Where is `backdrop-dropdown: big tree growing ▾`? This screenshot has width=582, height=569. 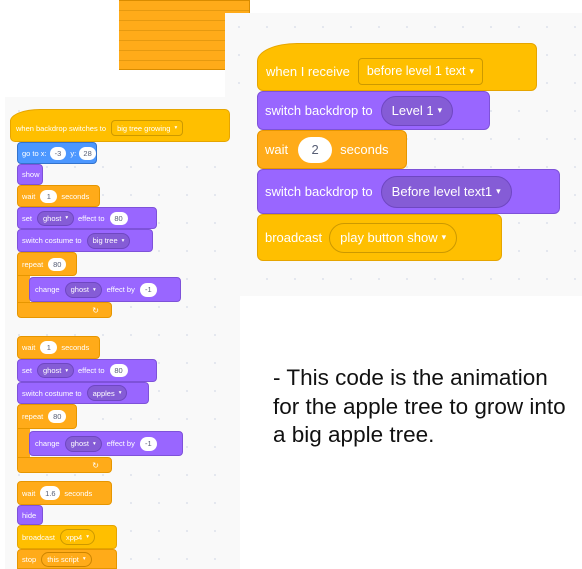
backdrop-dropdown: big tree growing ▾ is located at coordinates (147, 128).